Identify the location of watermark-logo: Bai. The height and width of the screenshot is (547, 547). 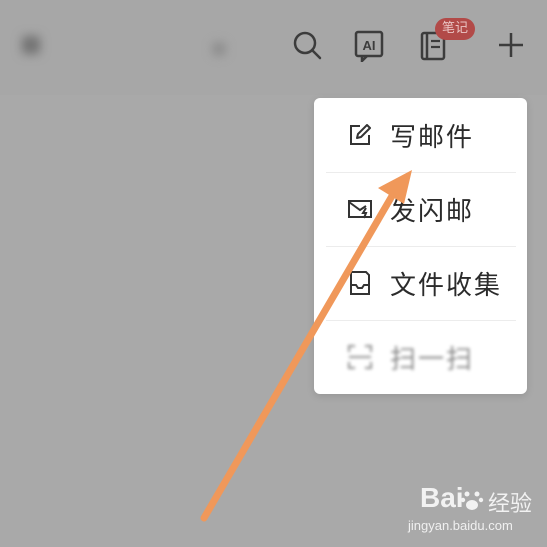
(442, 498).